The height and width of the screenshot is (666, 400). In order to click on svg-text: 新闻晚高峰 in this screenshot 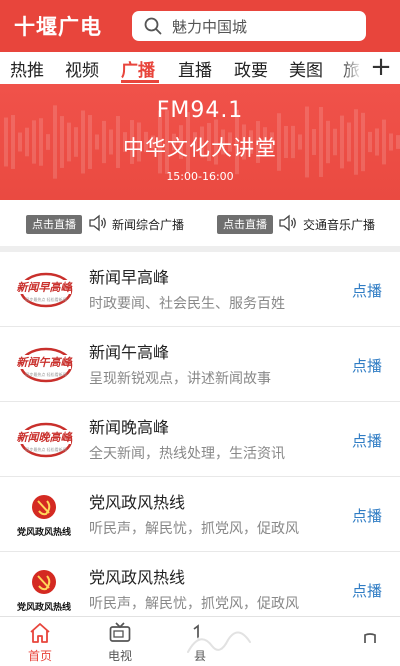, I will do `click(45, 437)`.